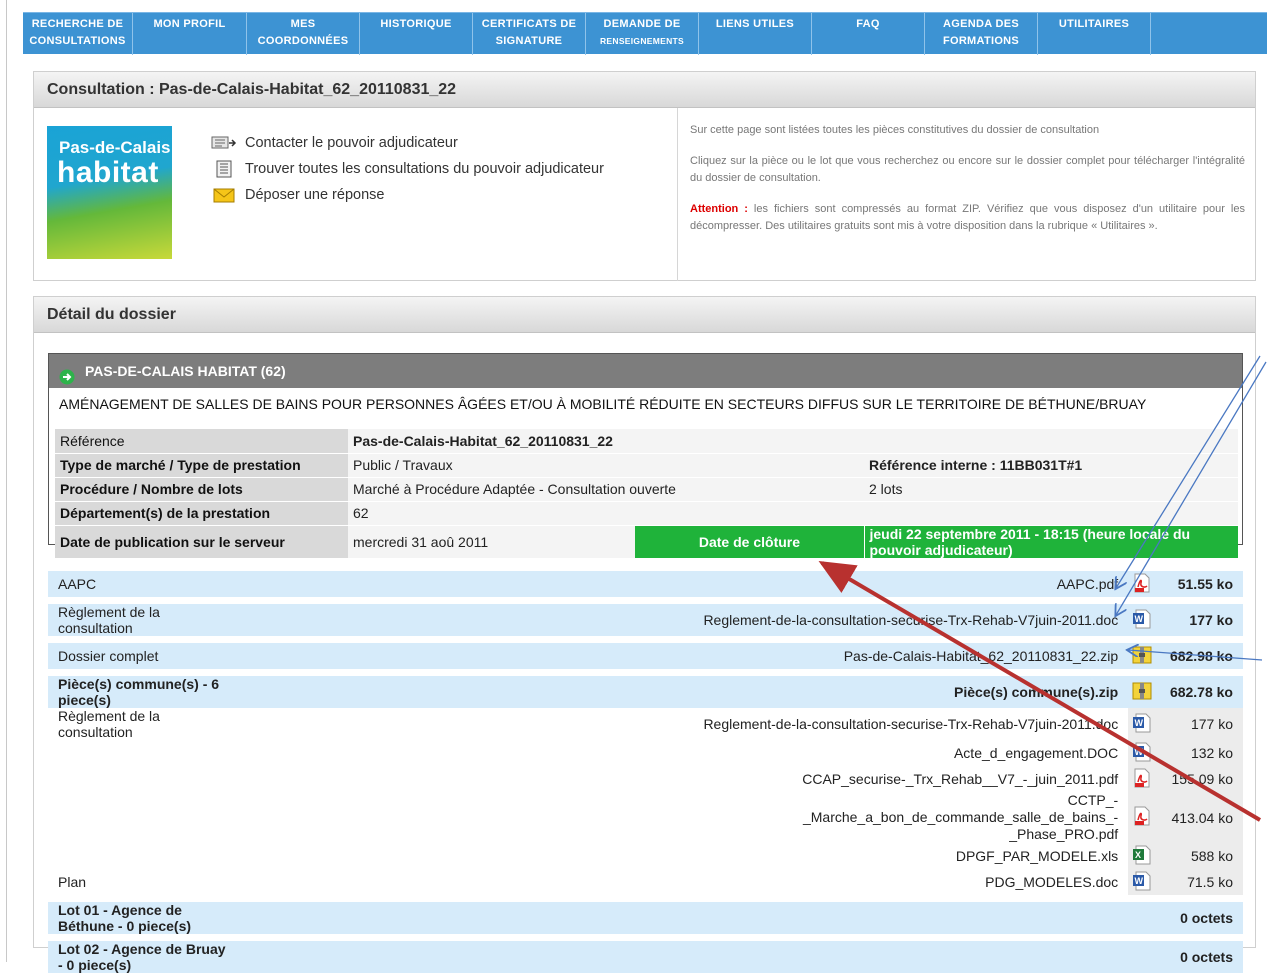 This screenshot has height=973, width=1267. I want to click on document-category: Dossier complet, so click(145, 656).